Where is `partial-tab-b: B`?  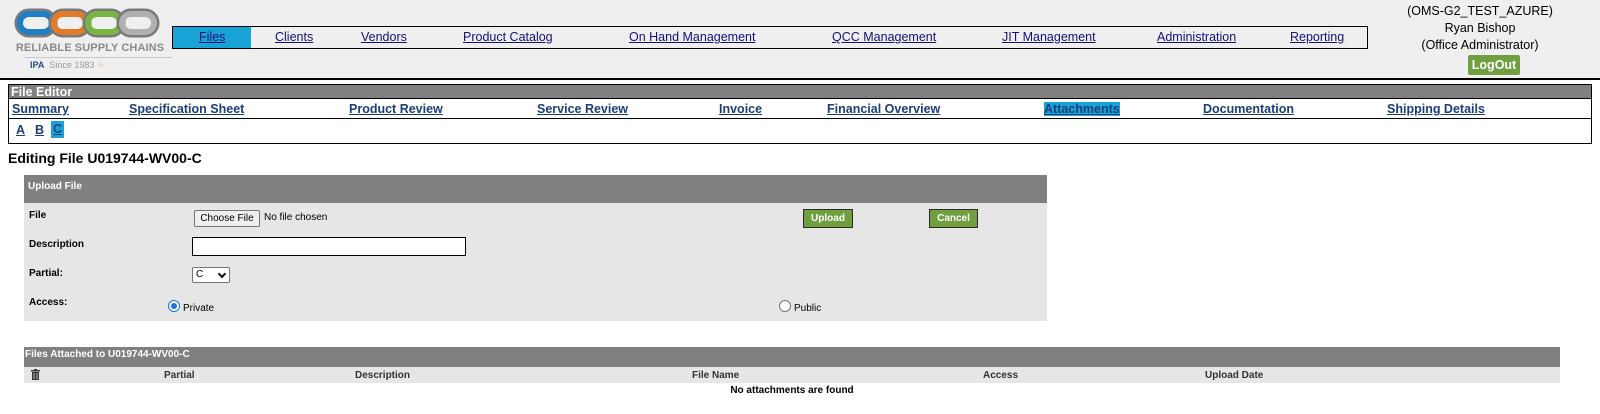
partial-tab-b: B is located at coordinates (39, 130).